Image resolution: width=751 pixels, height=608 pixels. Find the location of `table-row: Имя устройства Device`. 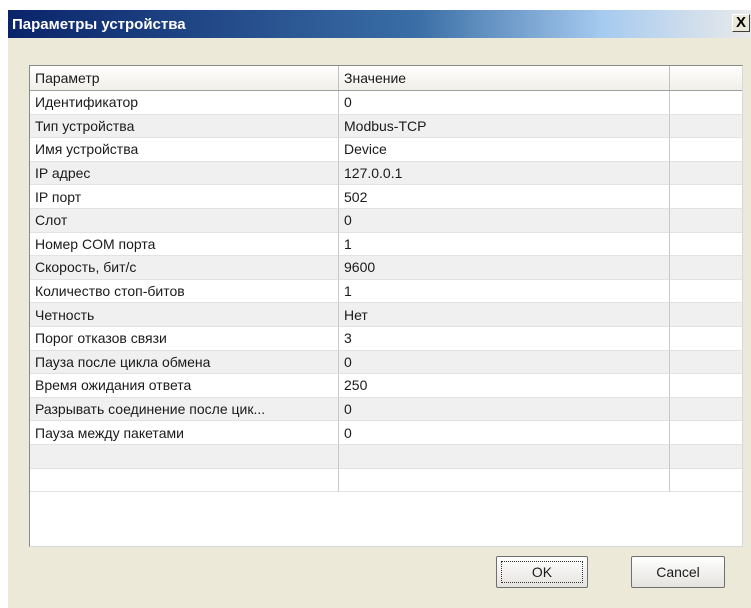

table-row: Имя устройства Device is located at coordinates (386, 150).